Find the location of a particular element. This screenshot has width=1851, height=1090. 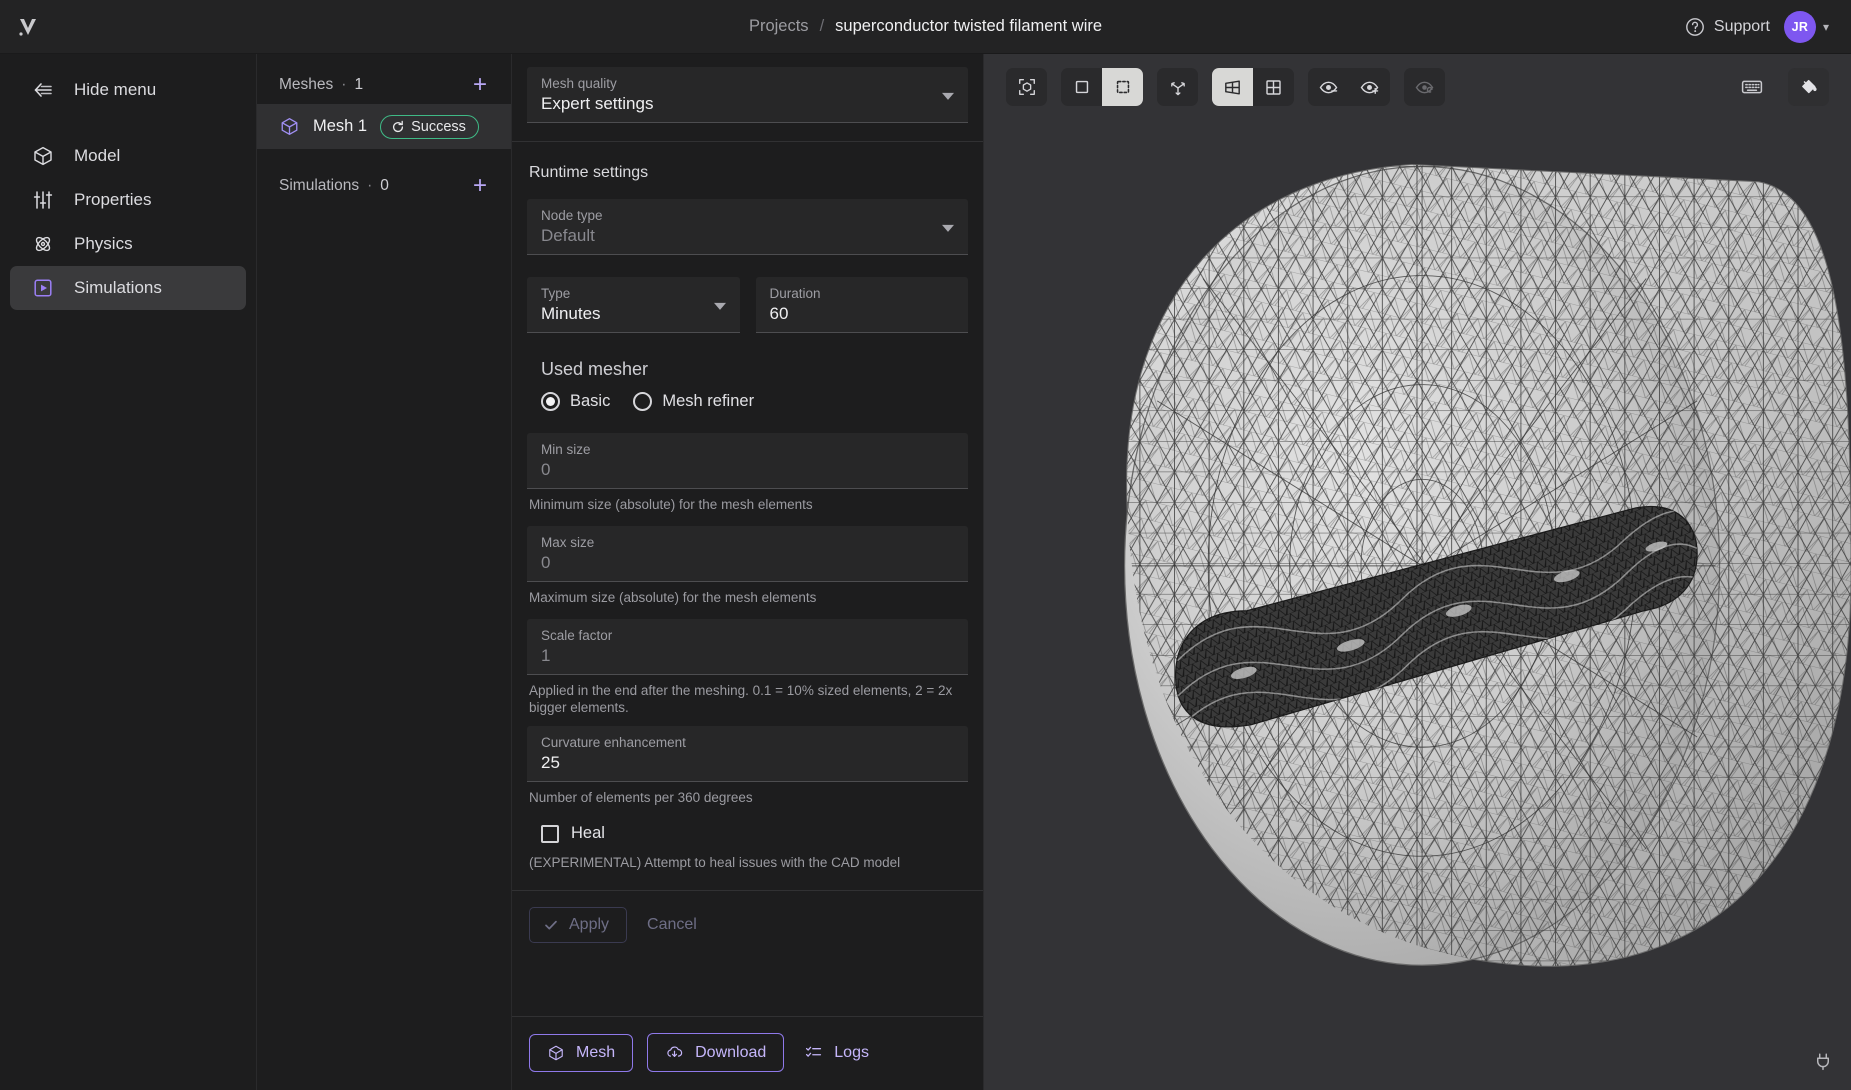

duration-label: Duration is located at coordinates (795, 293).